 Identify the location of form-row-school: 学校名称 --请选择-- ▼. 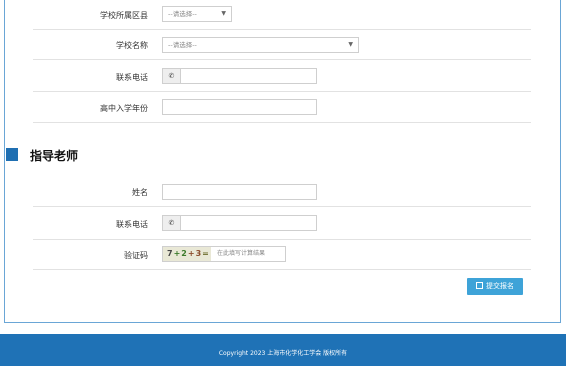
(282, 45).